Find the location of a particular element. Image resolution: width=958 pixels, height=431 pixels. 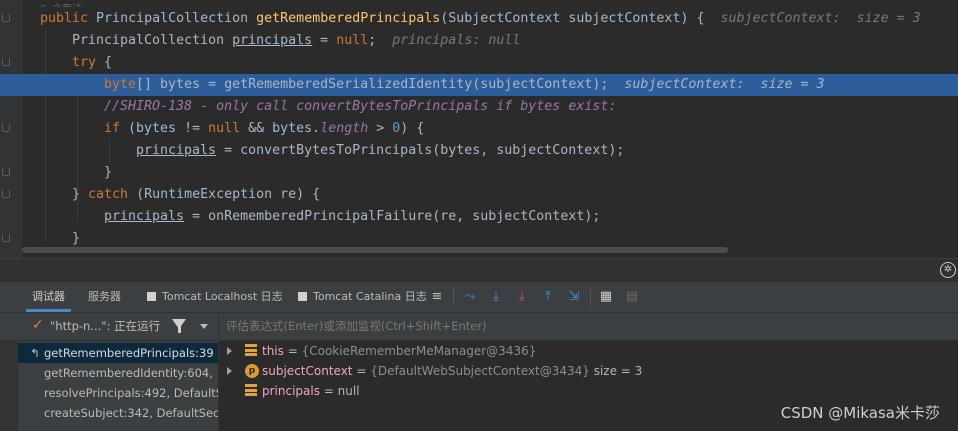

code-token: ) { is located at coordinates (412, 128).